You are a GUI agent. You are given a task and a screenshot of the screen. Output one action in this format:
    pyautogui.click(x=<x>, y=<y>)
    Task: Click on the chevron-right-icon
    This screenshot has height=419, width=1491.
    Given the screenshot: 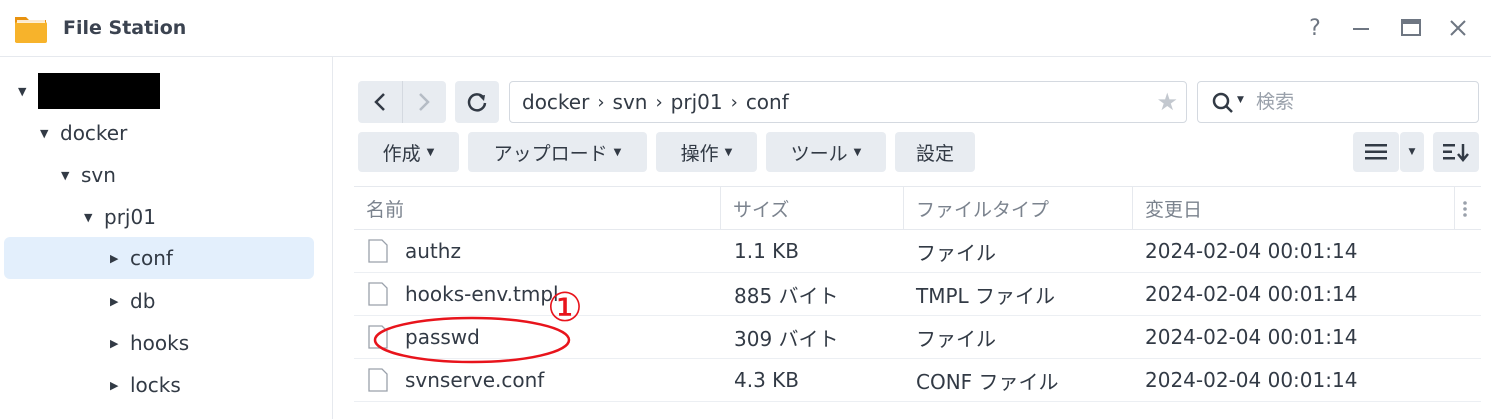 What is the action you would take?
    pyautogui.click(x=424, y=102)
    